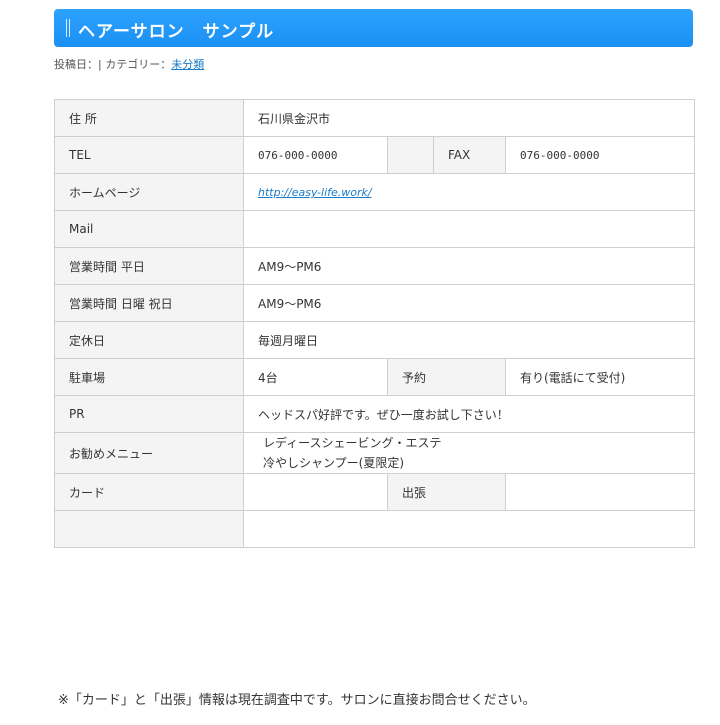  Describe the element at coordinates (149, 192) in the screenshot. I see `homepage-label: ホームページ` at that location.